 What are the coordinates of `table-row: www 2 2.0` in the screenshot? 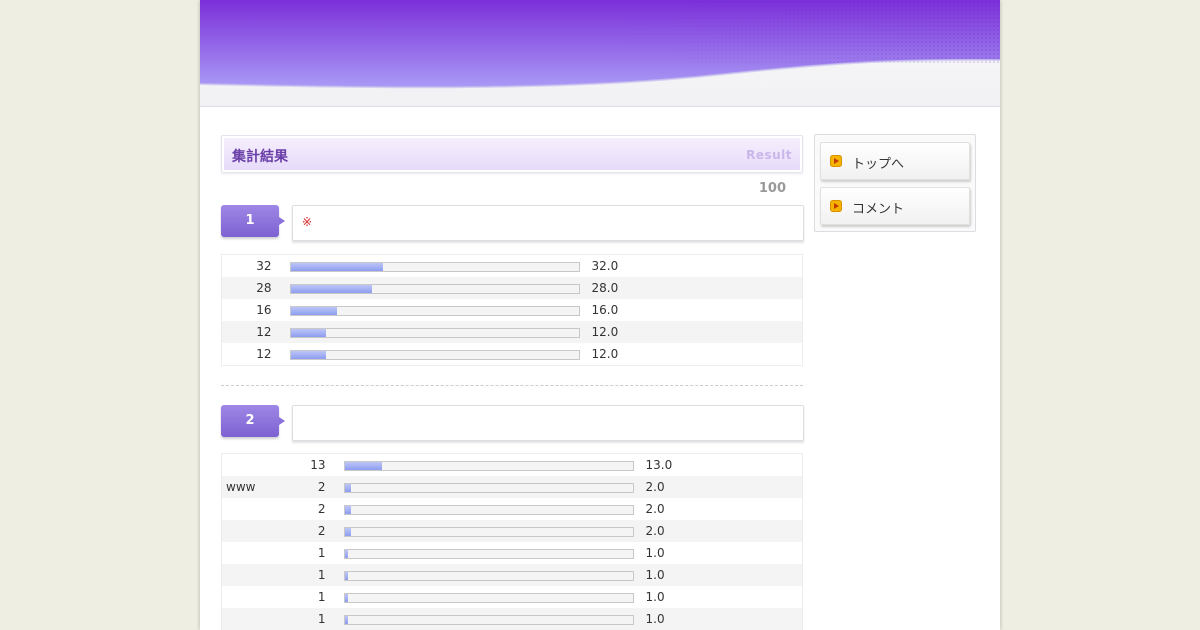 It's located at (512, 487).